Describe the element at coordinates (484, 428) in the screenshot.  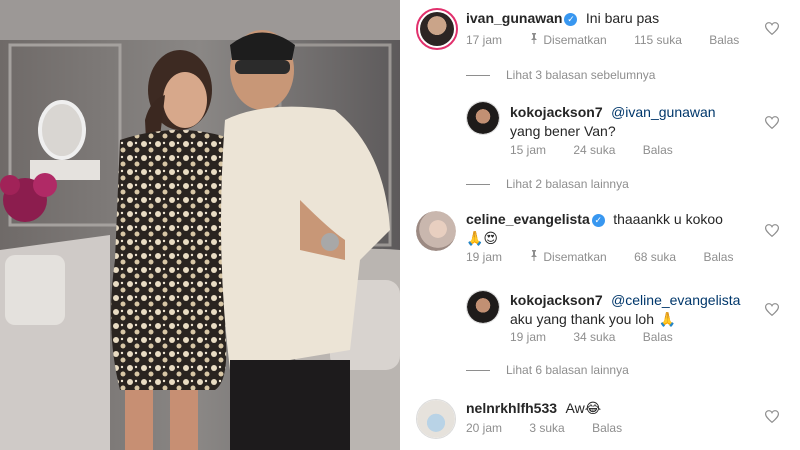
I see `comment-time: 20 jam` at that location.